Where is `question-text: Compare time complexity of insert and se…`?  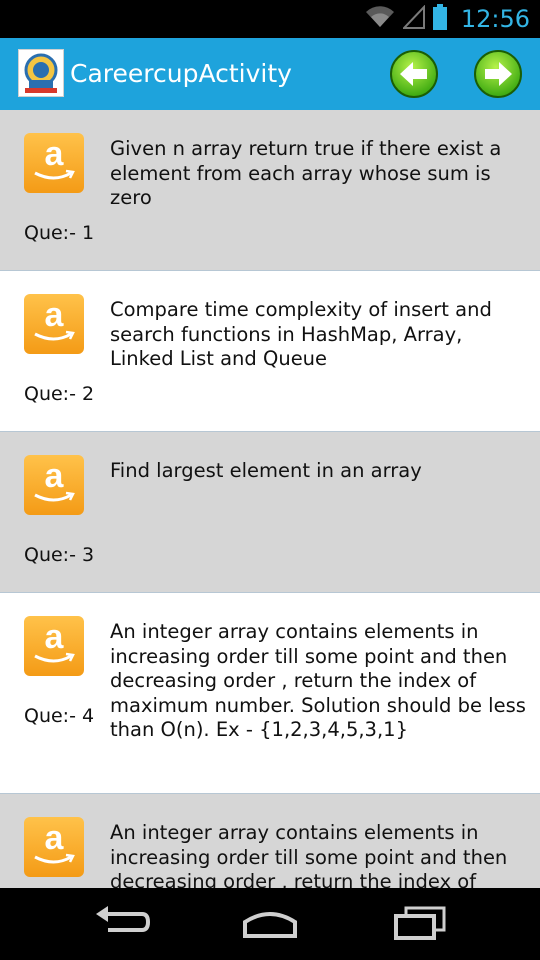 question-text: Compare time complexity of insert and se… is located at coordinates (301, 334).